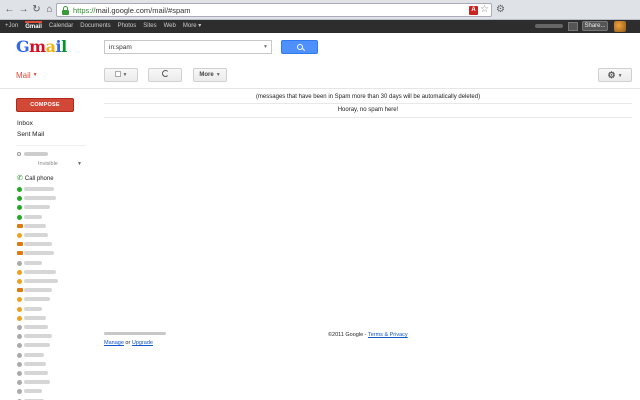 Image resolution: width=640 pixels, height=400 pixels. Describe the element at coordinates (23, 9) in the screenshot. I see `forward-icon: →` at that location.